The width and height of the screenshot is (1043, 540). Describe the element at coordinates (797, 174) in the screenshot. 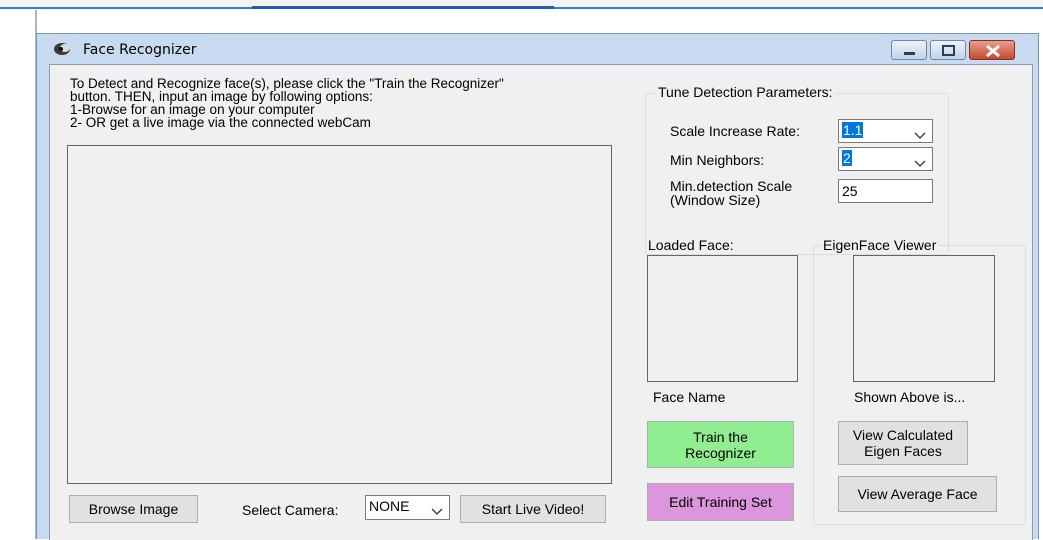

I see `tune-parameters-group` at that location.